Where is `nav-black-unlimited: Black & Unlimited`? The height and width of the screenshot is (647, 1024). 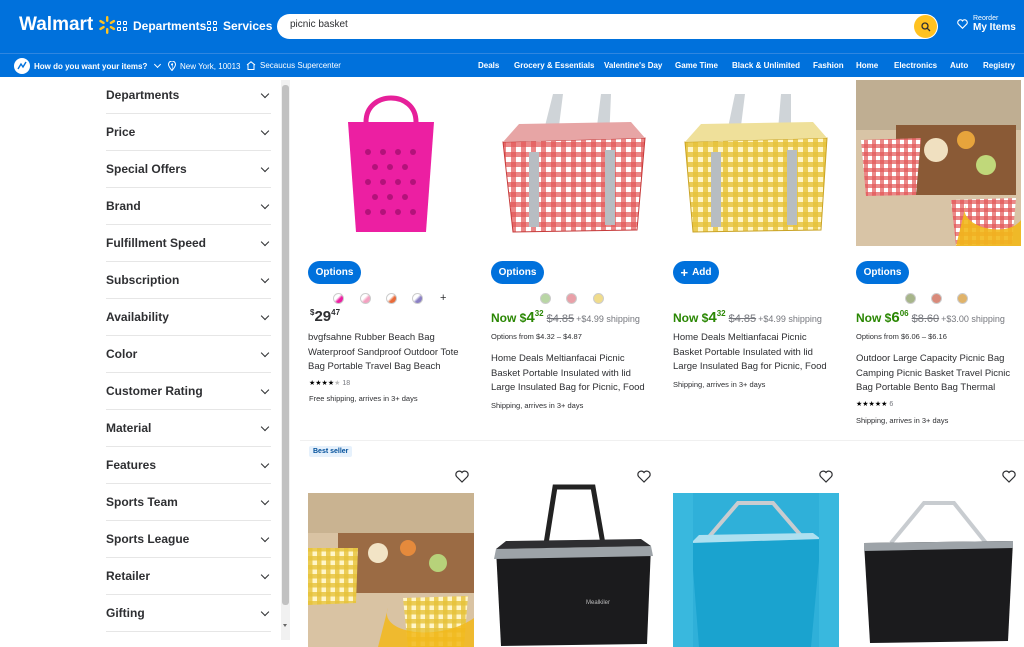
nav-black-unlimited: Black & Unlimited is located at coordinates (766, 65).